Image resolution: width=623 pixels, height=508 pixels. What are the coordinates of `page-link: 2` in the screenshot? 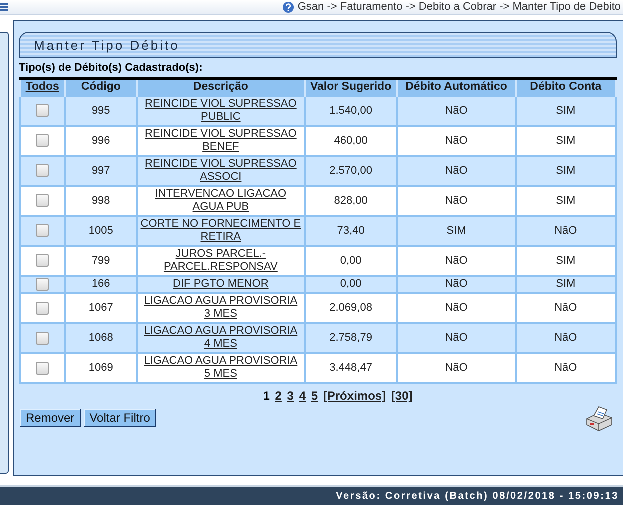 It's located at (278, 396).